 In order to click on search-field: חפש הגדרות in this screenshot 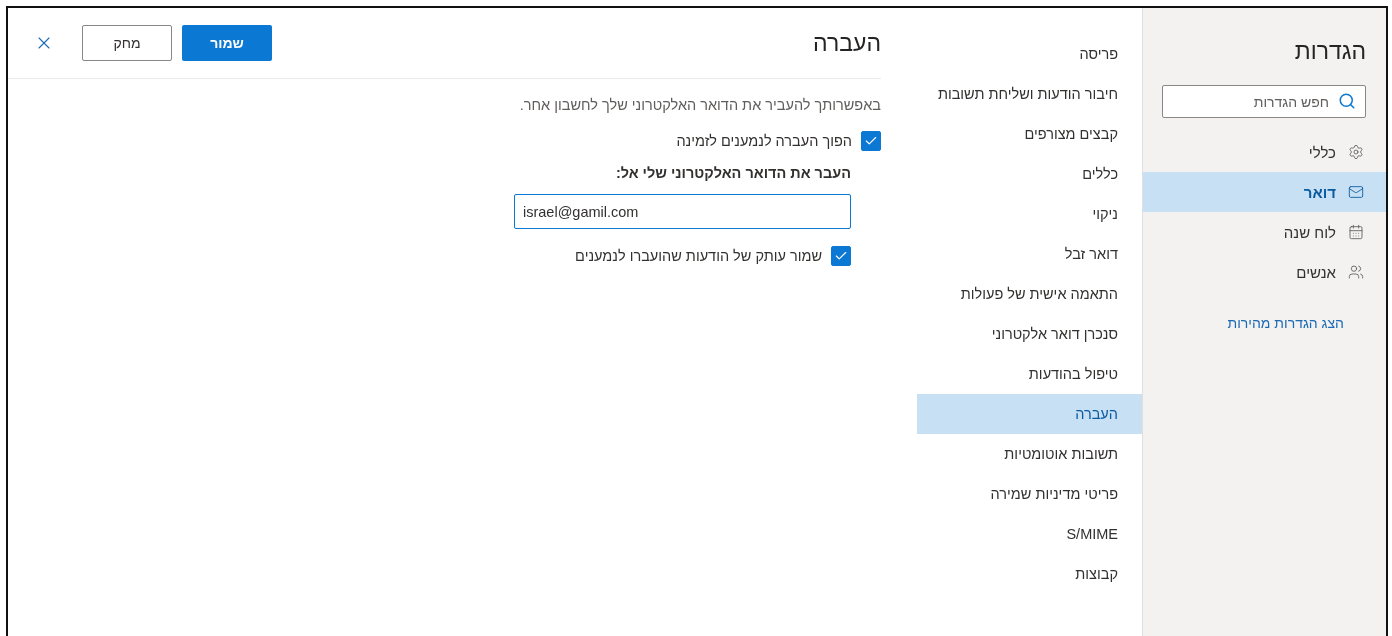, I will do `click(1264, 101)`.